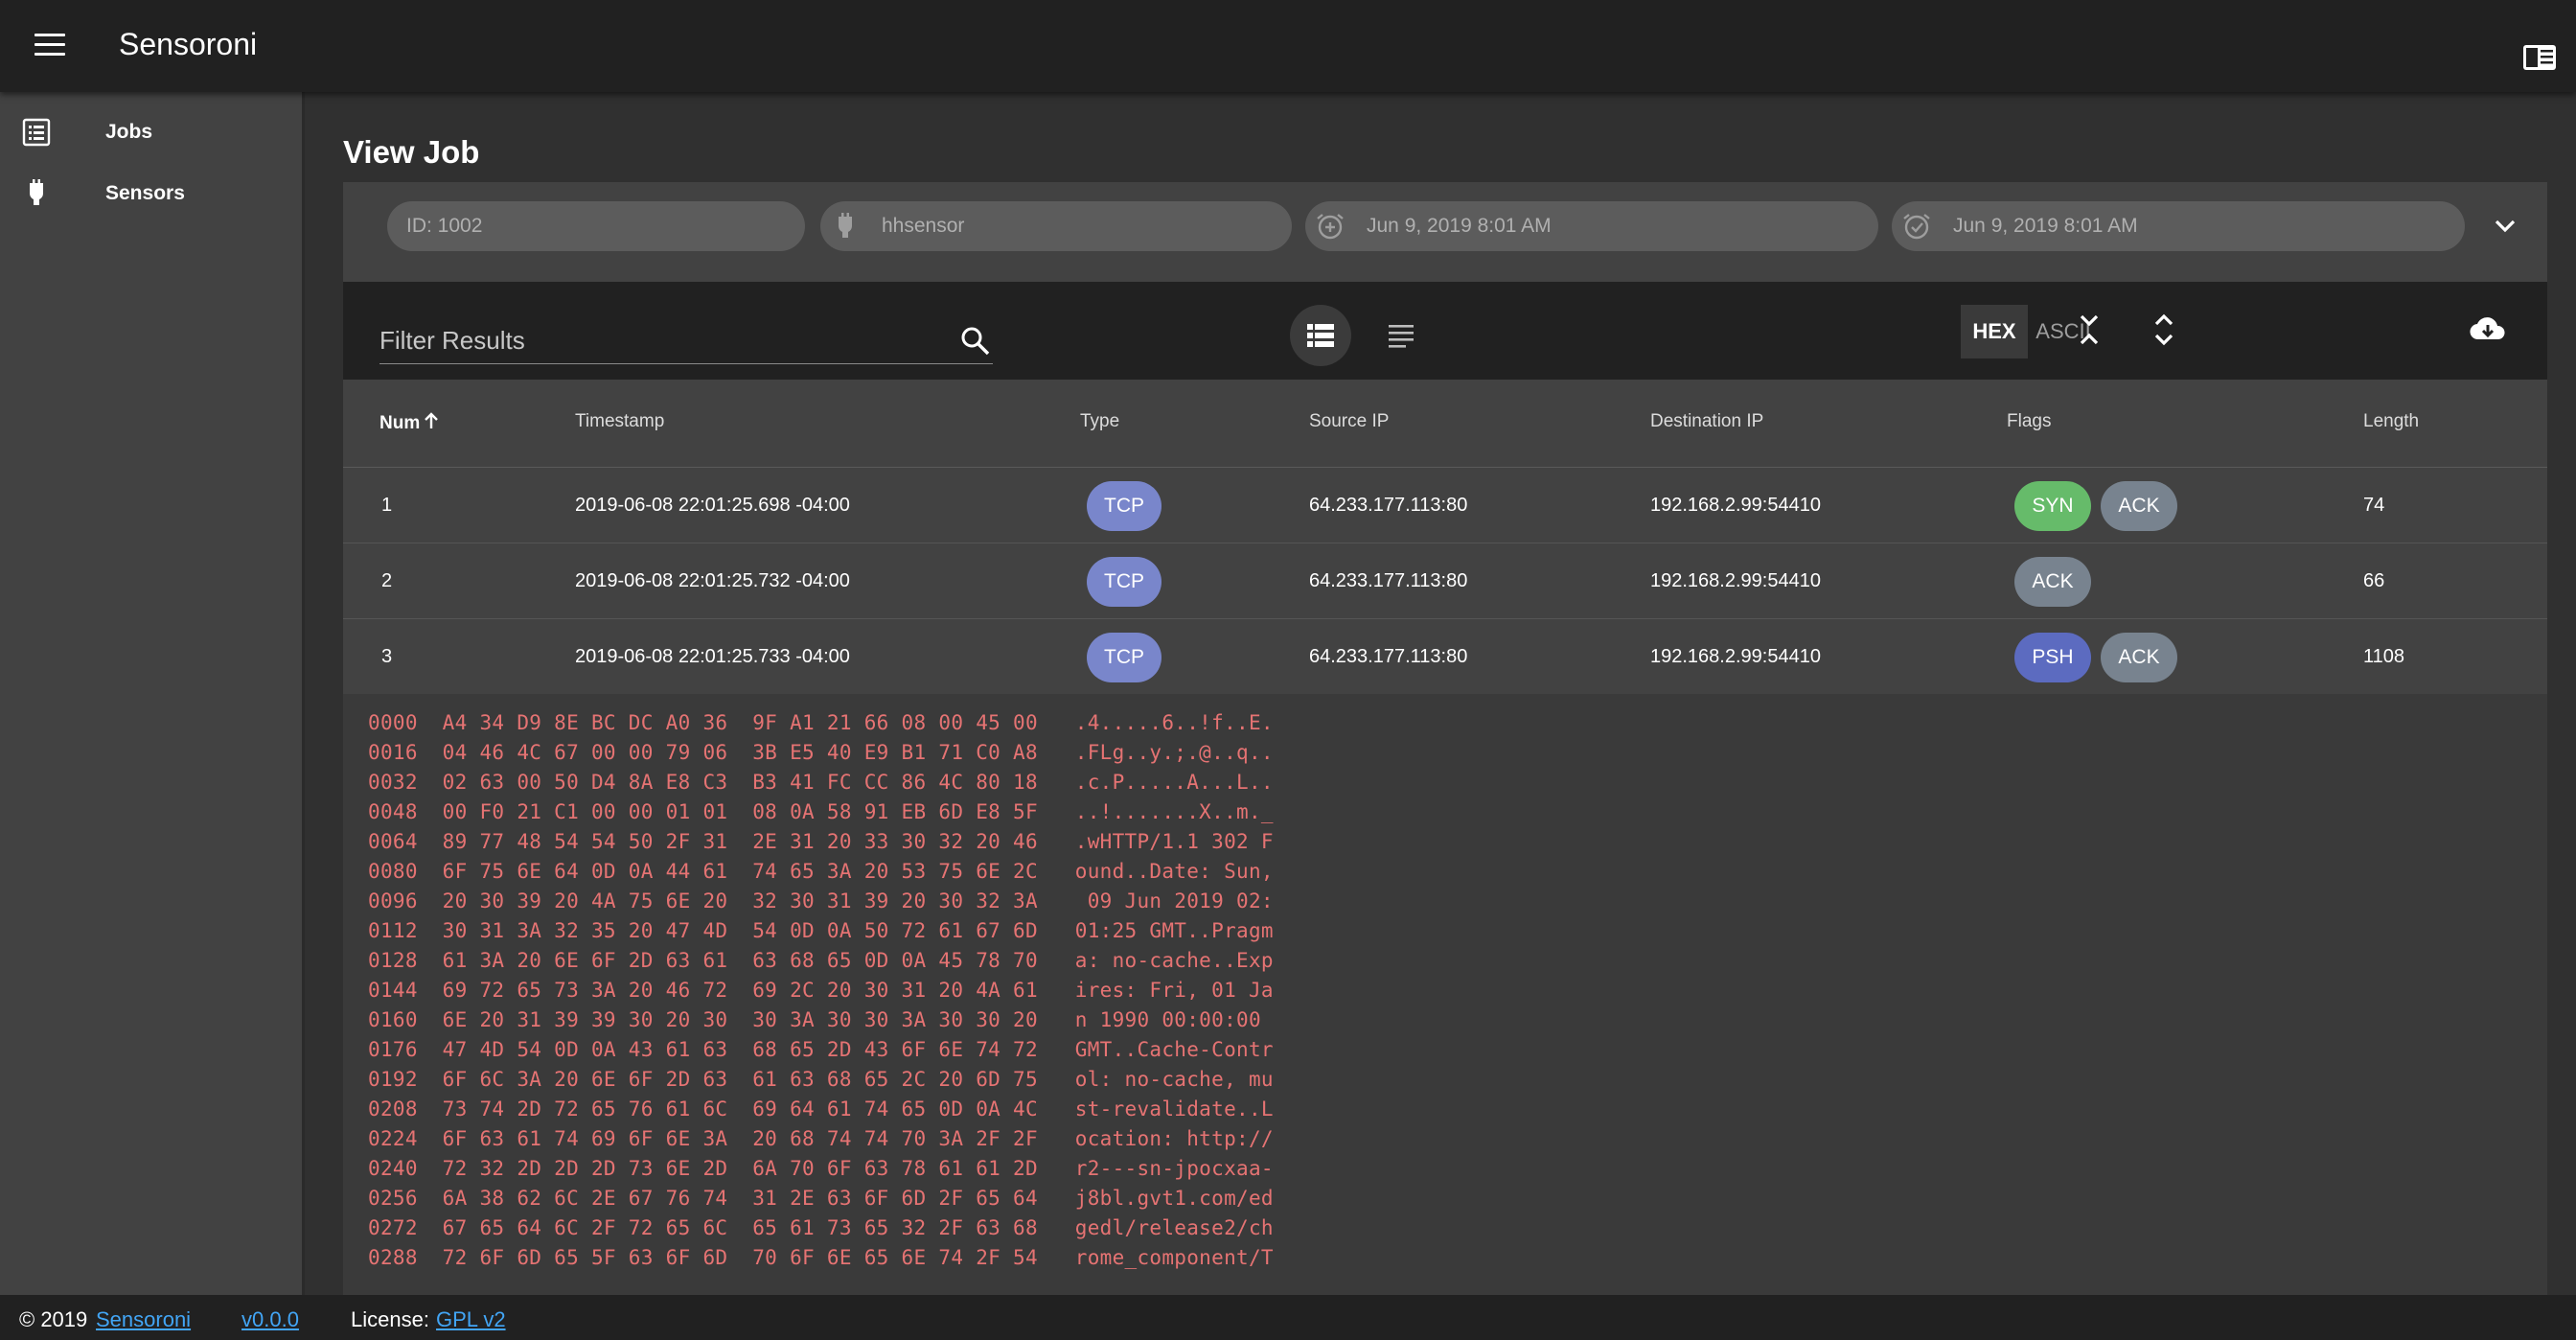  Describe the element at coordinates (2384, 656) in the screenshot. I see `cell-length: 1108` at that location.